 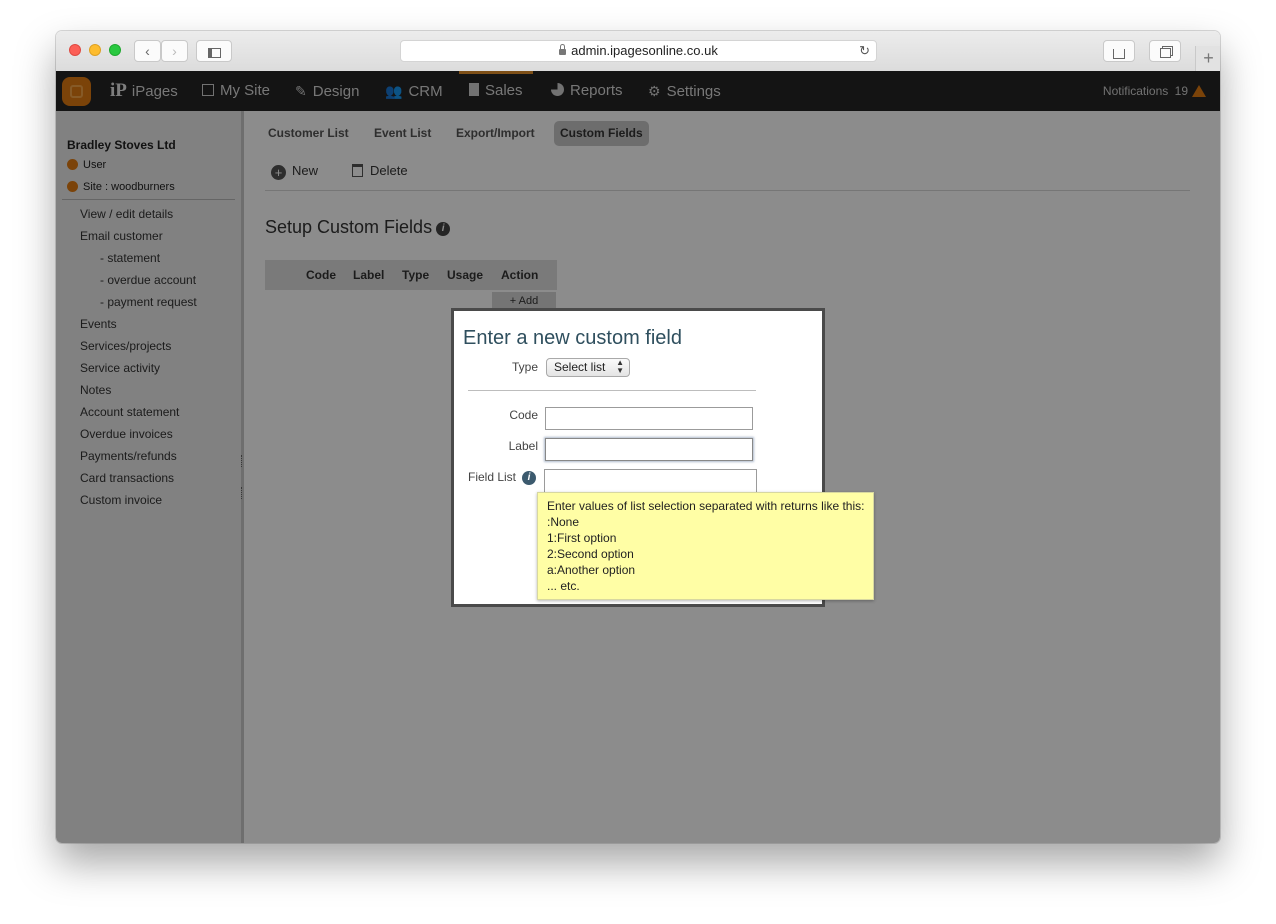 I want to click on type-select-value: Select list, so click(x=580, y=367).